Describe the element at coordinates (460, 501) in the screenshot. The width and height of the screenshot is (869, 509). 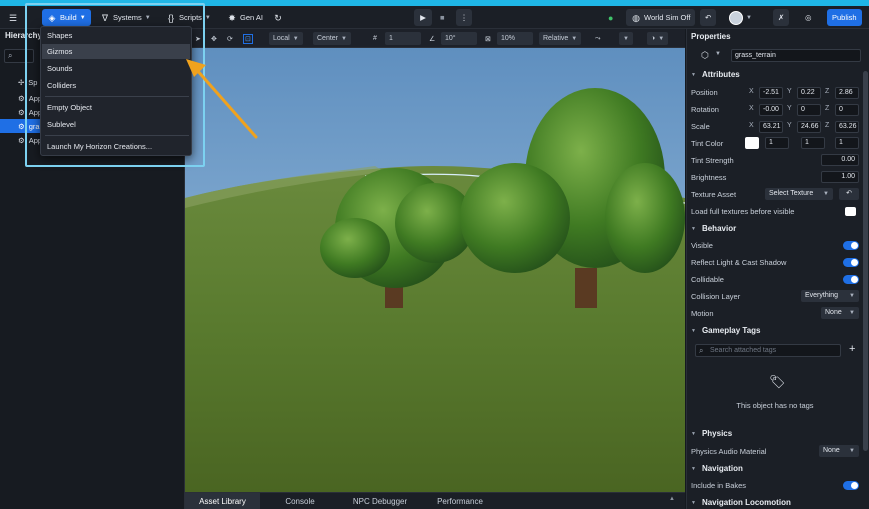
I see `tab-performance: Performance` at that location.